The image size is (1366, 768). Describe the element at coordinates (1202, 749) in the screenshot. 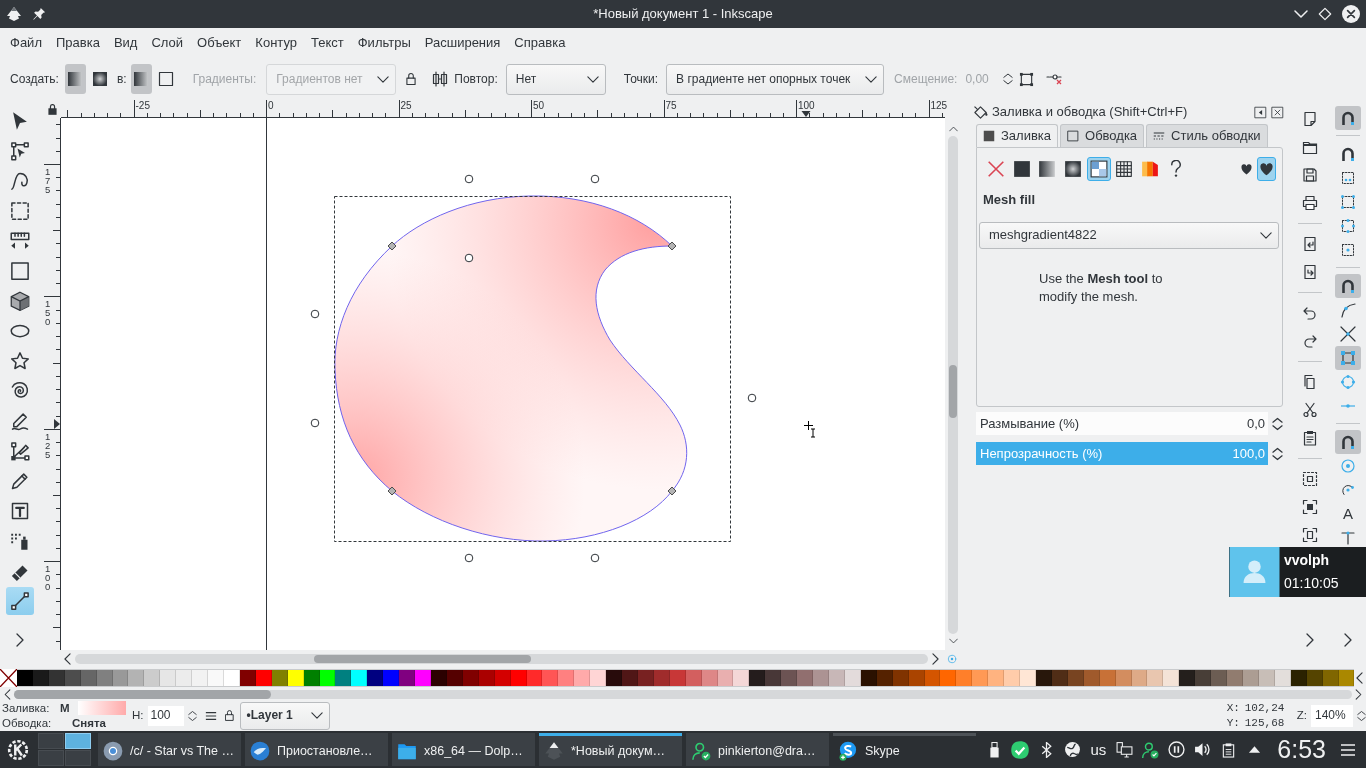

I see `speaker-icon` at that location.